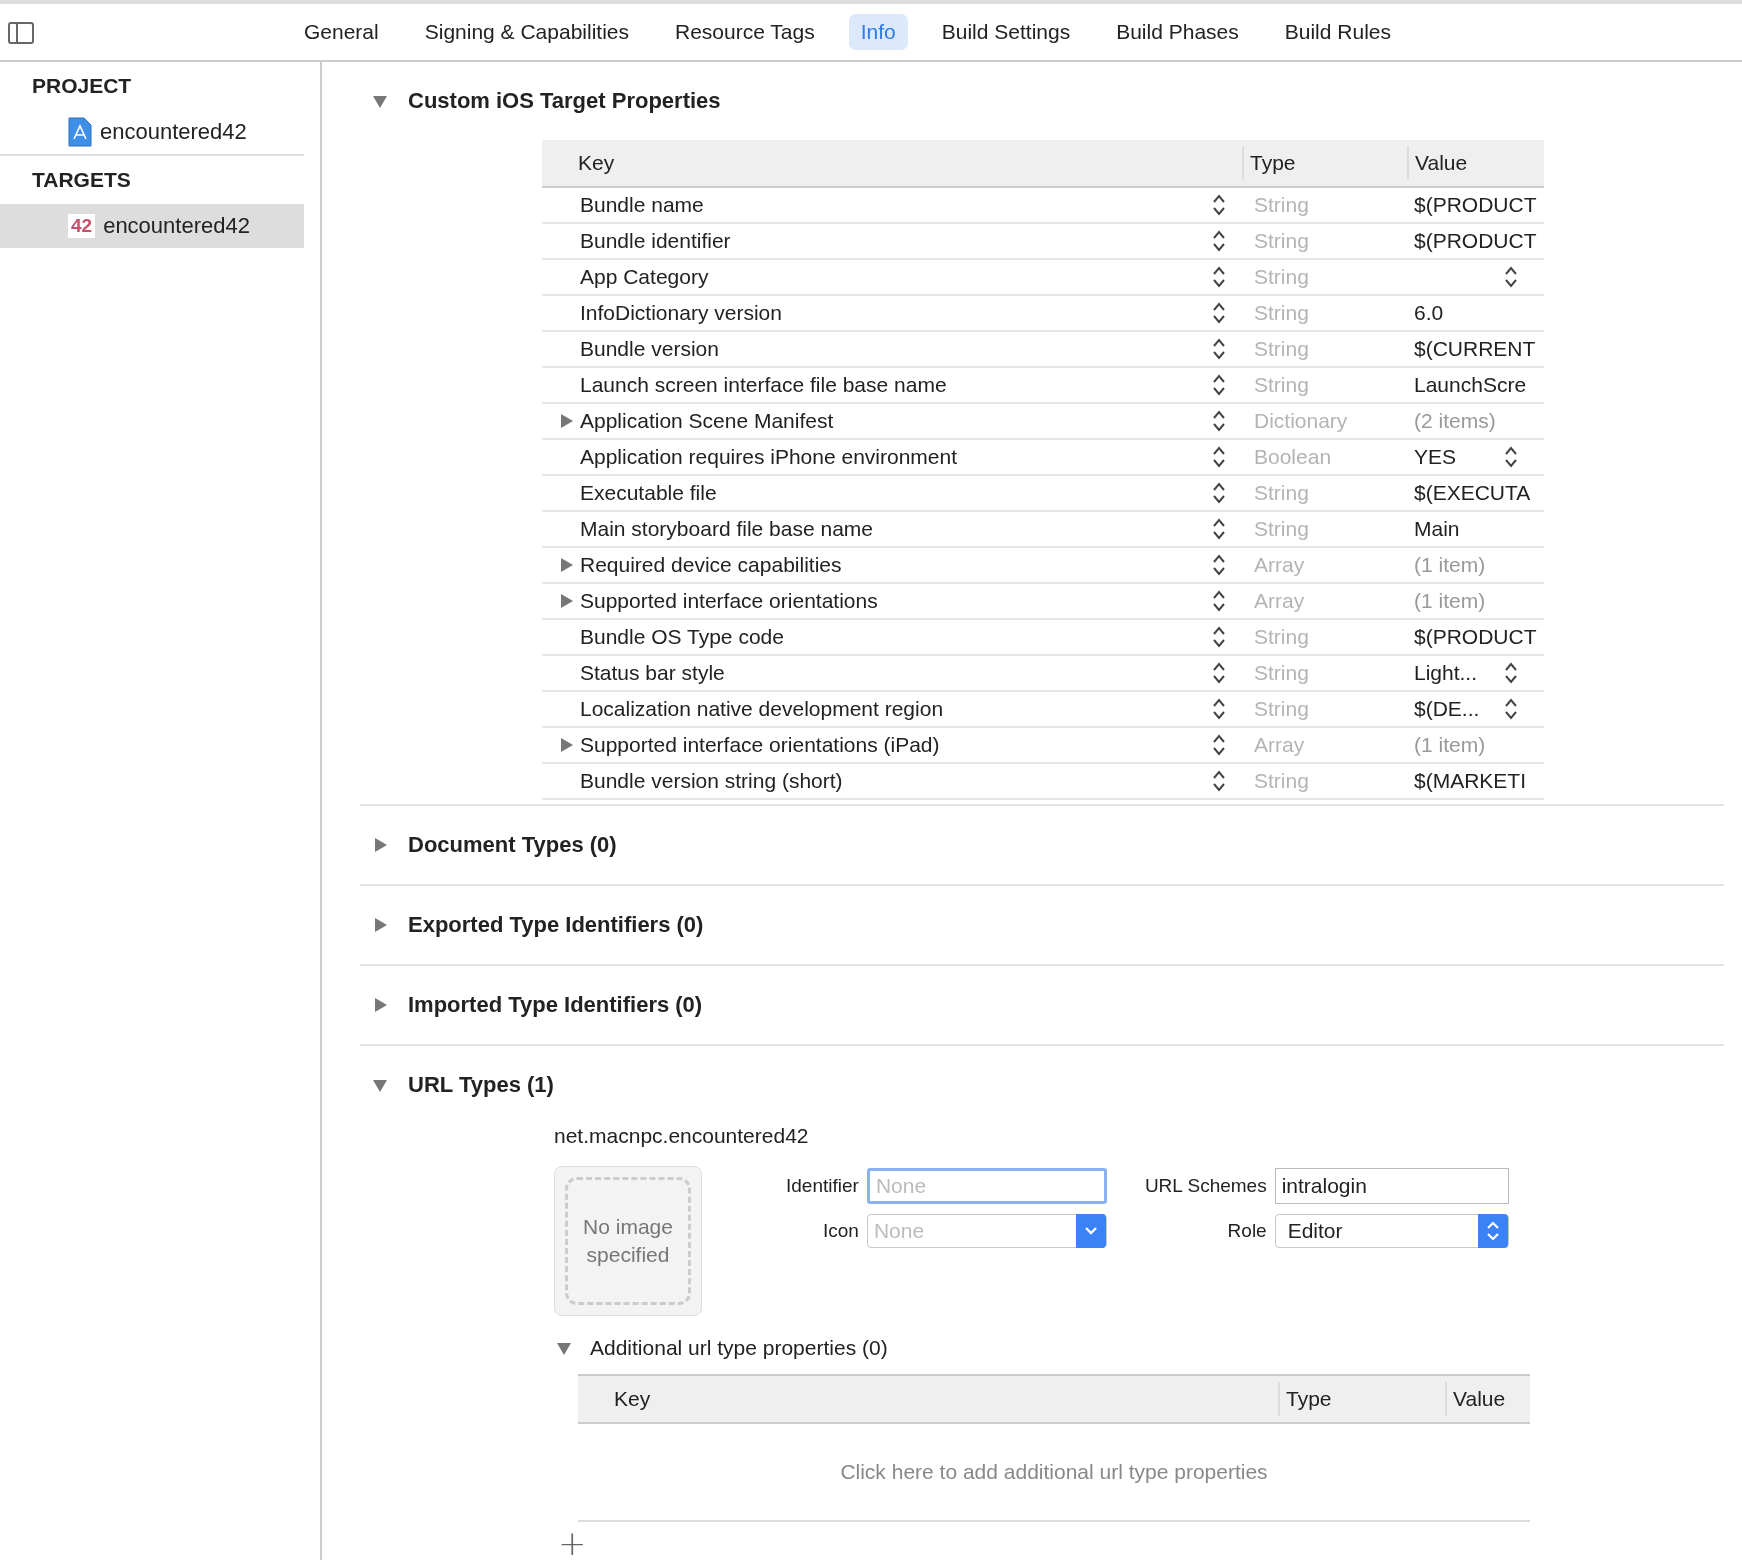 The width and height of the screenshot is (1742, 1560). I want to click on stepper-icon, so click(1492, 1231).